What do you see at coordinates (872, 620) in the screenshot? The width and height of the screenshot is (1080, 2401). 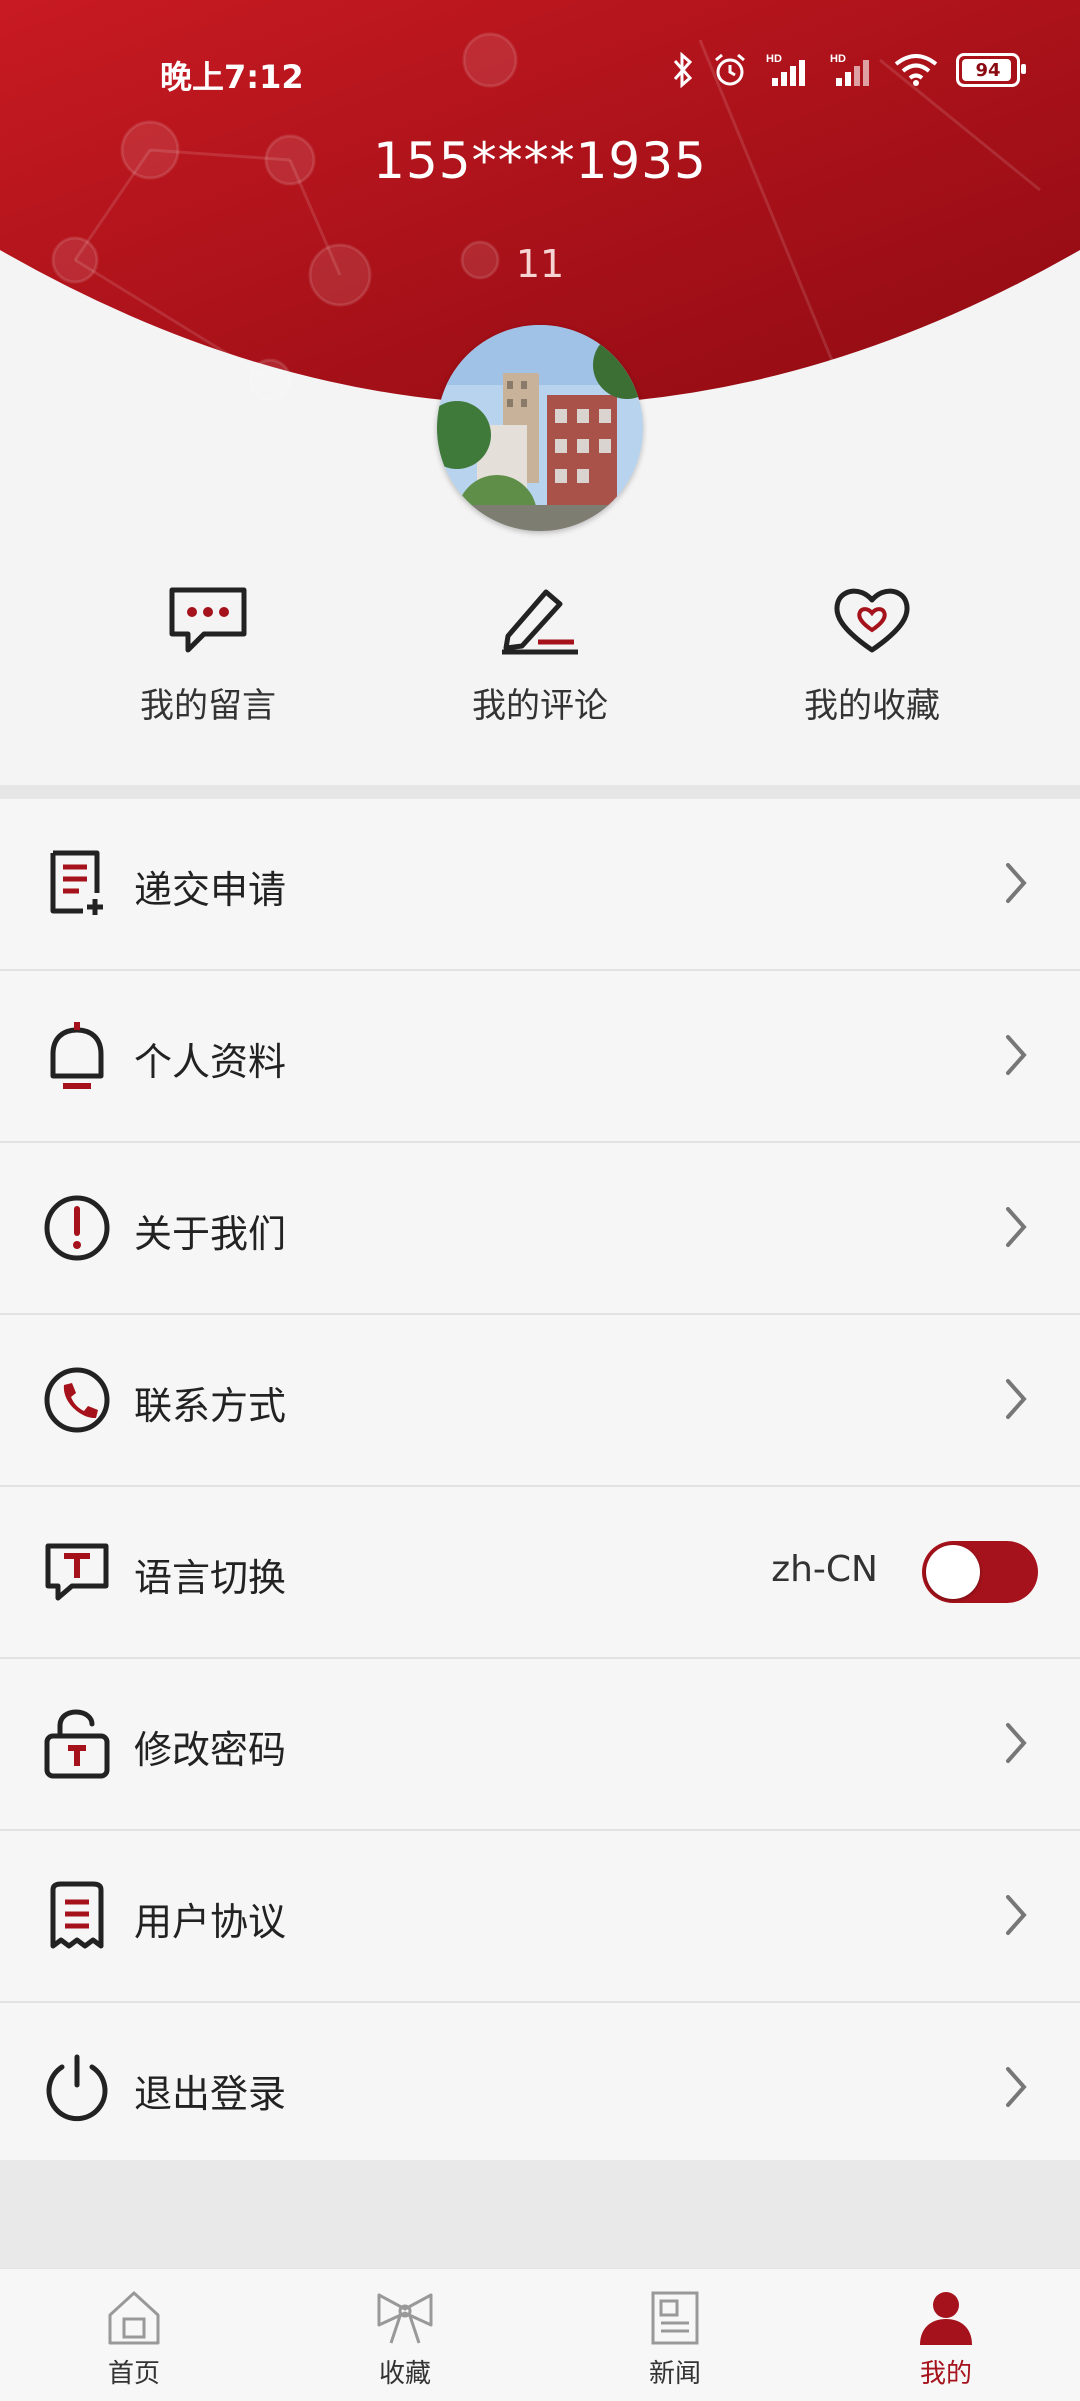 I see `heart-icon` at bounding box center [872, 620].